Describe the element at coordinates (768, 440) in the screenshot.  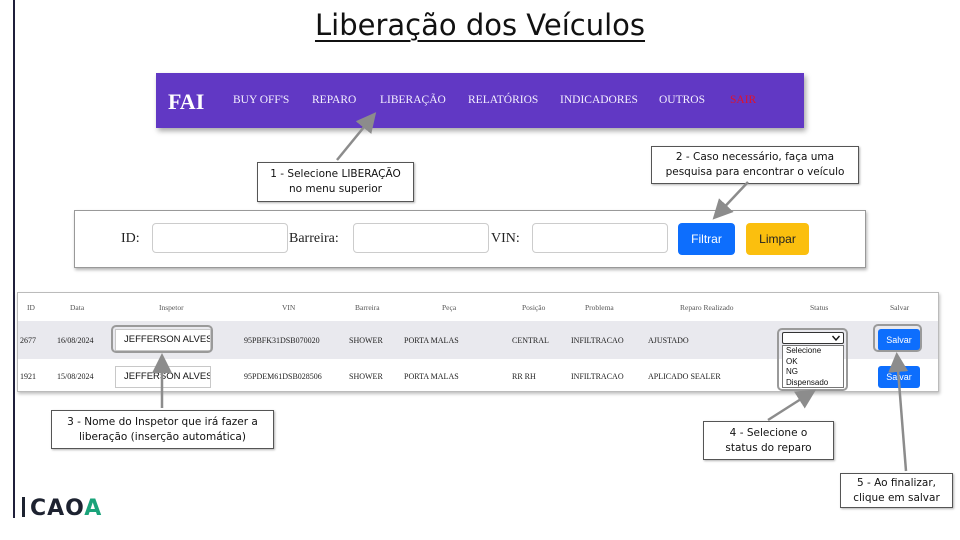
I see `callout-step-4: 4 - Selecione o status do reparo` at that location.